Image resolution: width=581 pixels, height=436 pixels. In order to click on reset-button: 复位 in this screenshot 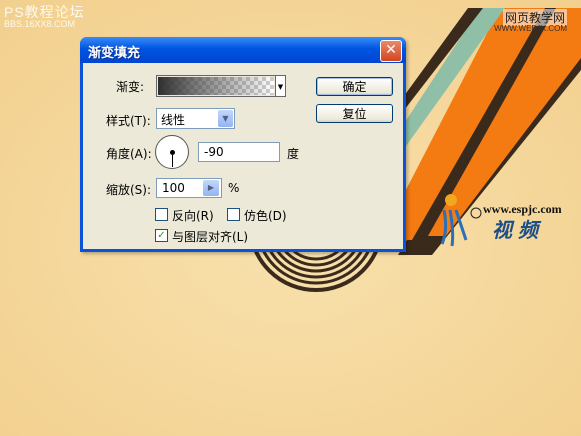, I will do `click(354, 113)`.